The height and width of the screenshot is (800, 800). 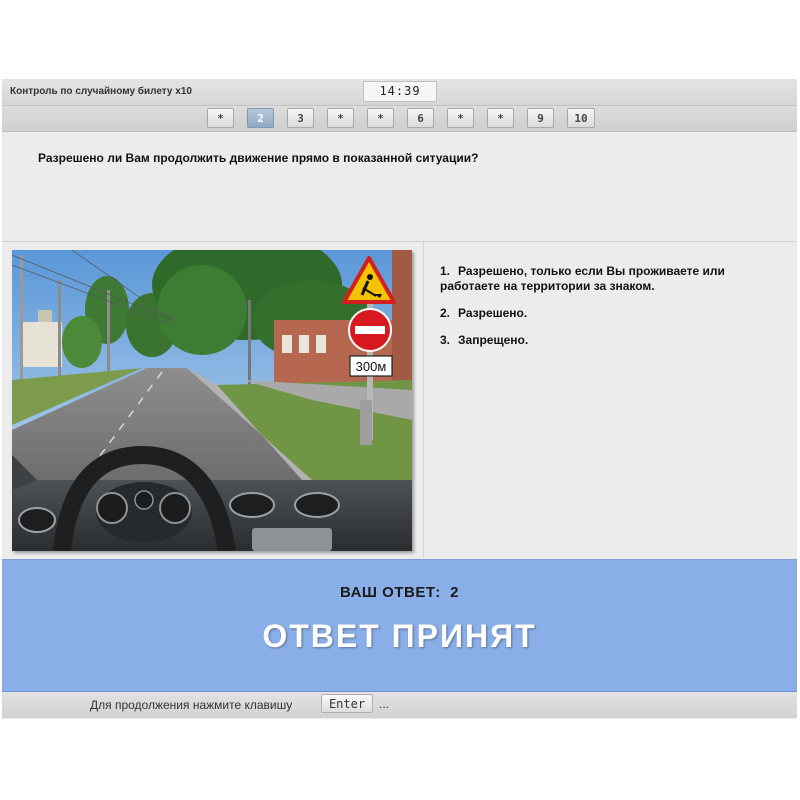 What do you see at coordinates (191, 705) in the screenshot?
I see `continue-prompt: Для продолжения нажмите клавишу` at bounding box center [191, 705].